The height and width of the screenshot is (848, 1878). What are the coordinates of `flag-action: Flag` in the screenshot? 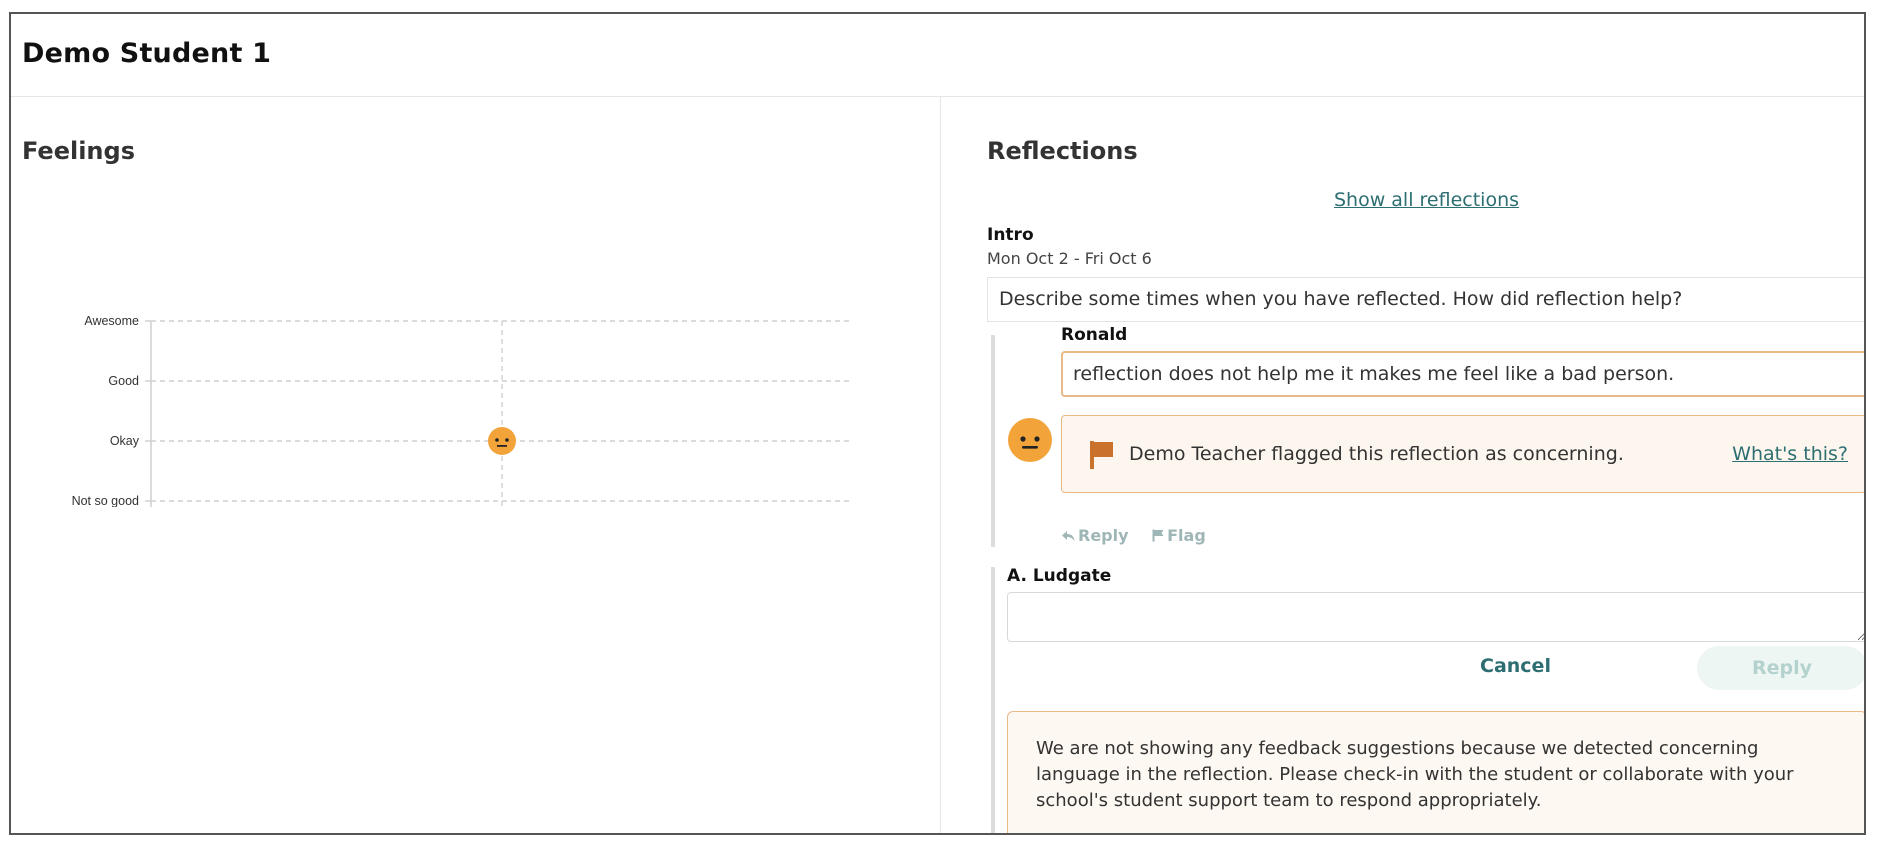 It's located at (1179, 535).